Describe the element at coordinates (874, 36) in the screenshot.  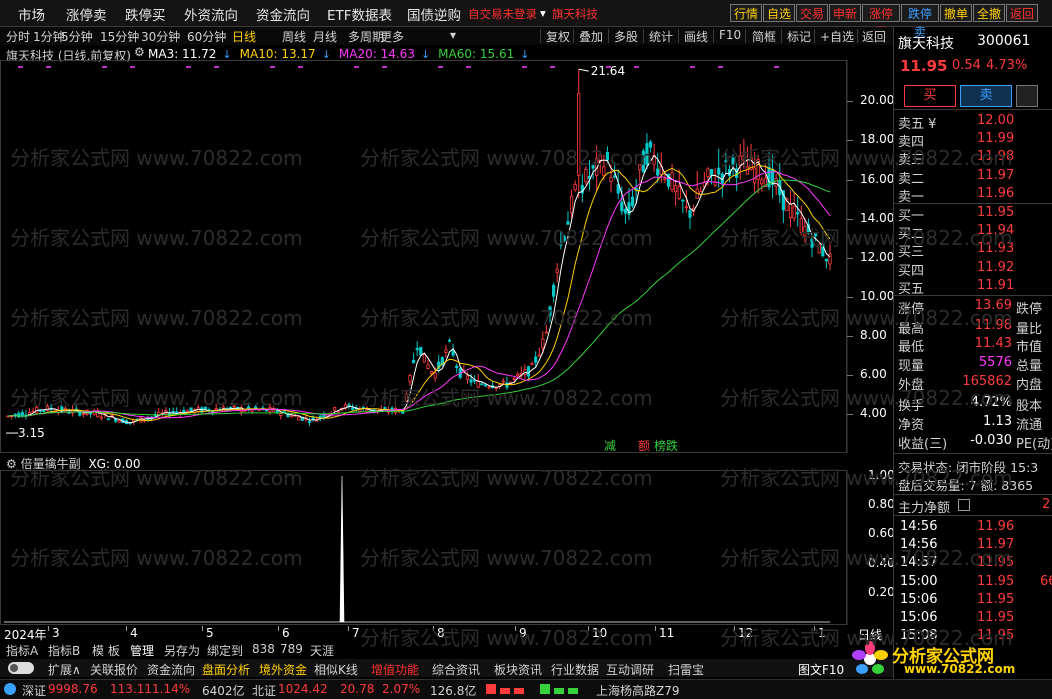
I see `tool-9: 返回` at that location.